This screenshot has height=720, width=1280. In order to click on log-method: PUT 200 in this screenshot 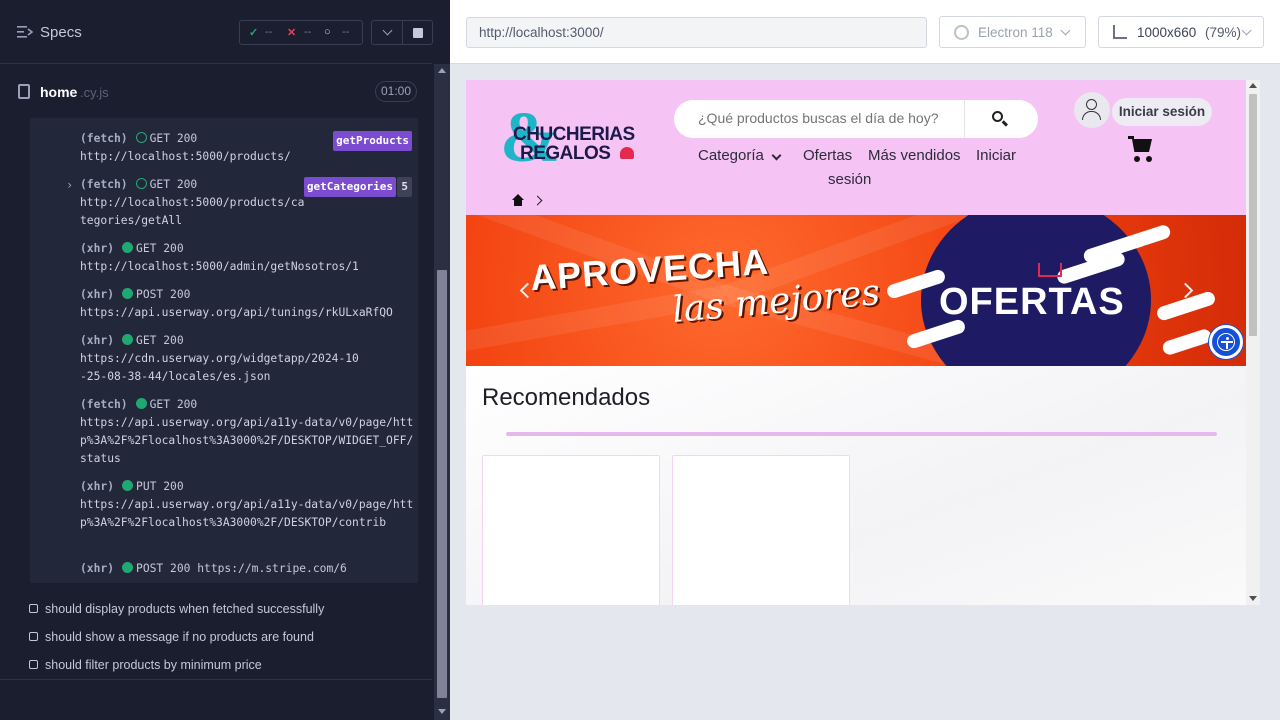, I will do `click(160, 486)`.